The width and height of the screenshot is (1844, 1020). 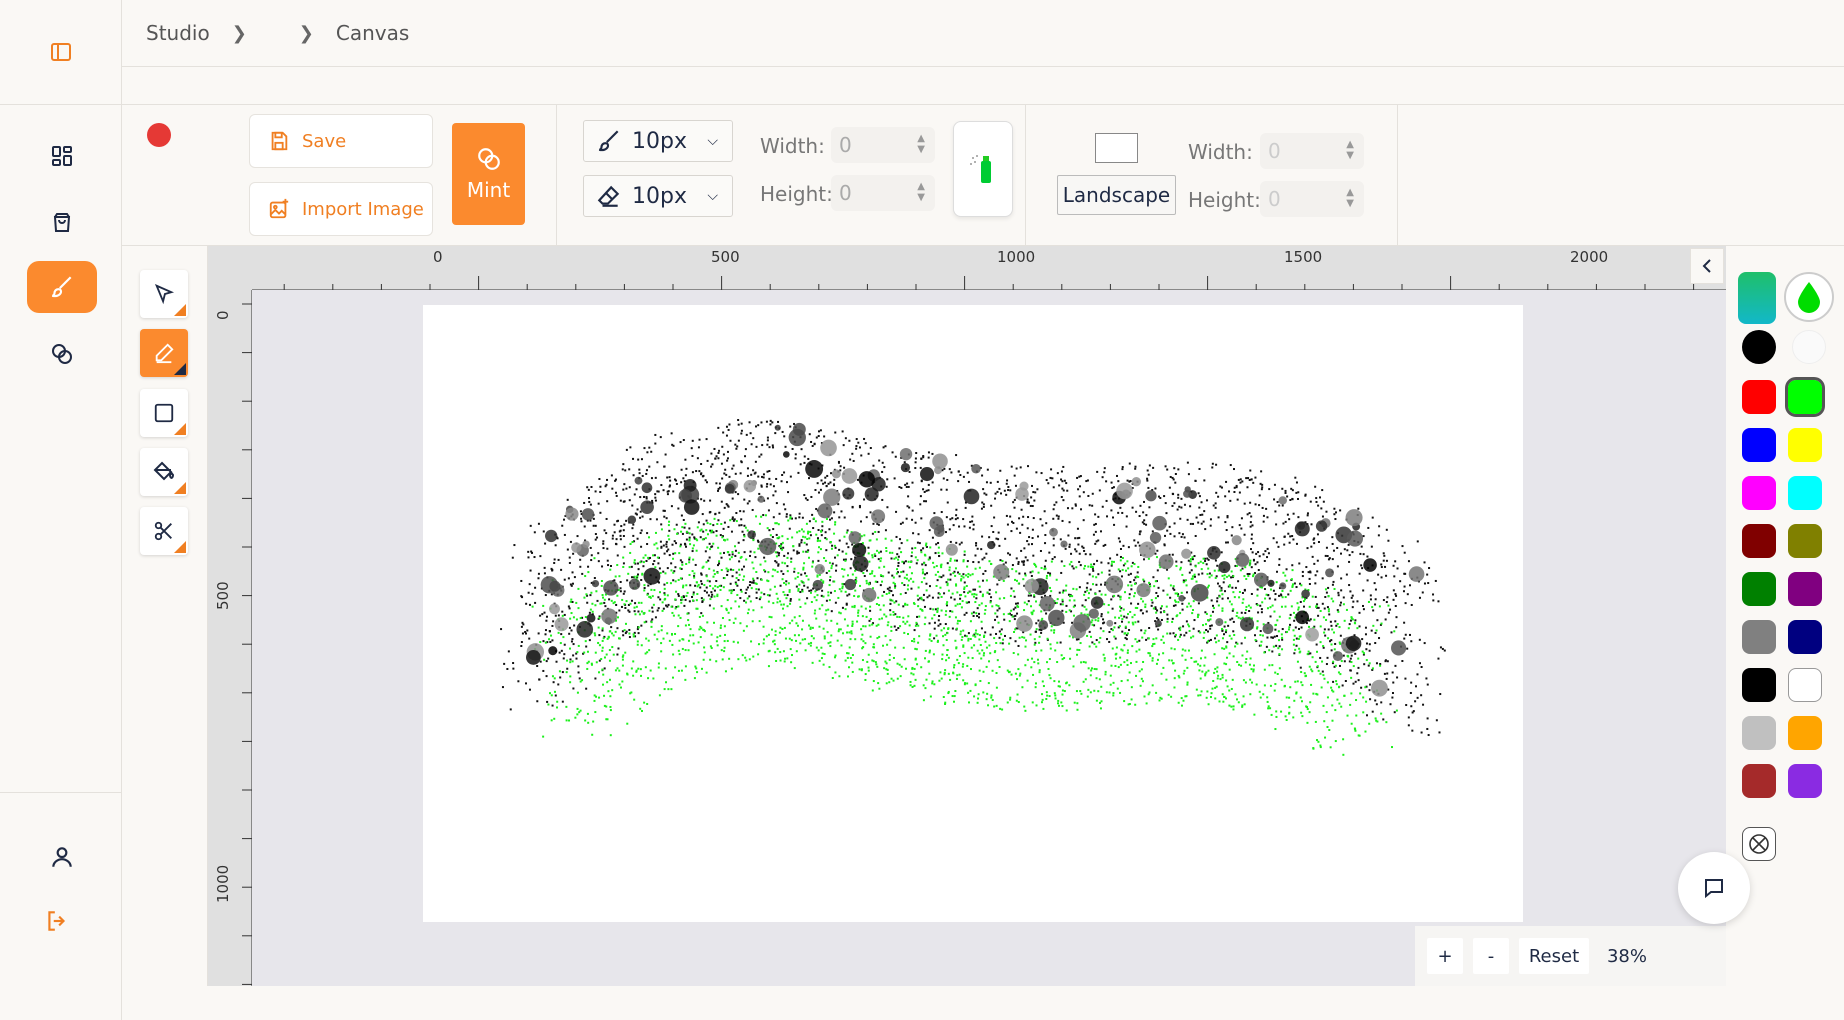 I want to click on nav-logout, so click(x=57, y=921).